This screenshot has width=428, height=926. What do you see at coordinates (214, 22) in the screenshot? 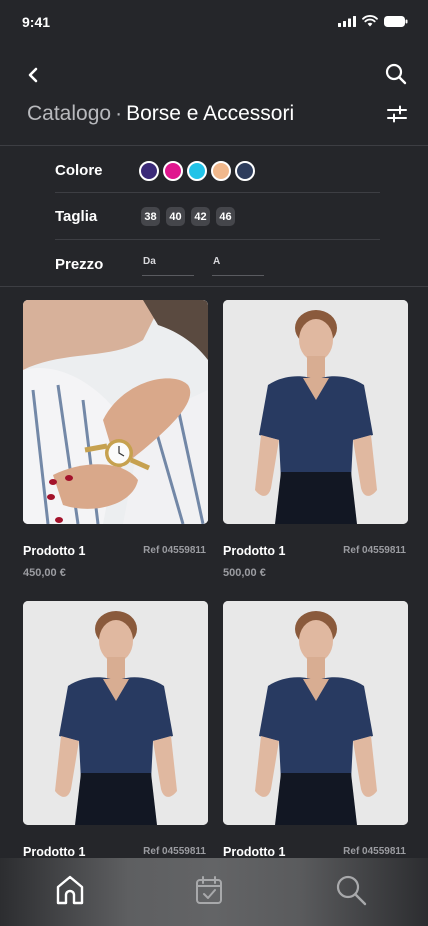
I see `status-bar: 9:41` at bounding box center [214, 22].